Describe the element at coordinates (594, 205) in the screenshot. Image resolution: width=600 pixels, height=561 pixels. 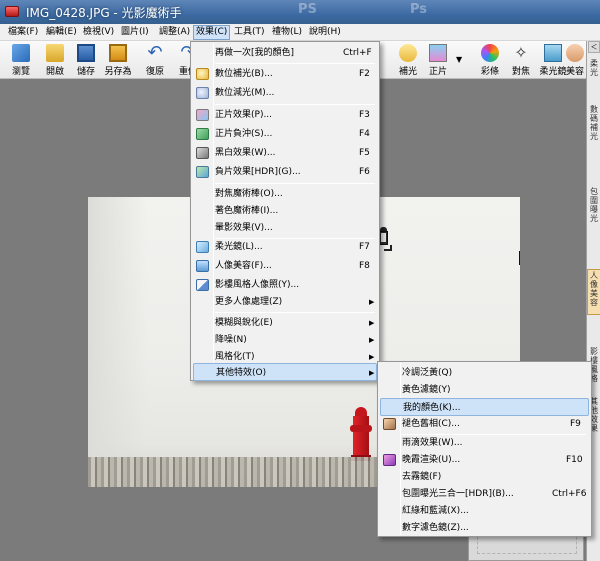
I see `panel-tab-bracketing: 包圍曝光` at that location.